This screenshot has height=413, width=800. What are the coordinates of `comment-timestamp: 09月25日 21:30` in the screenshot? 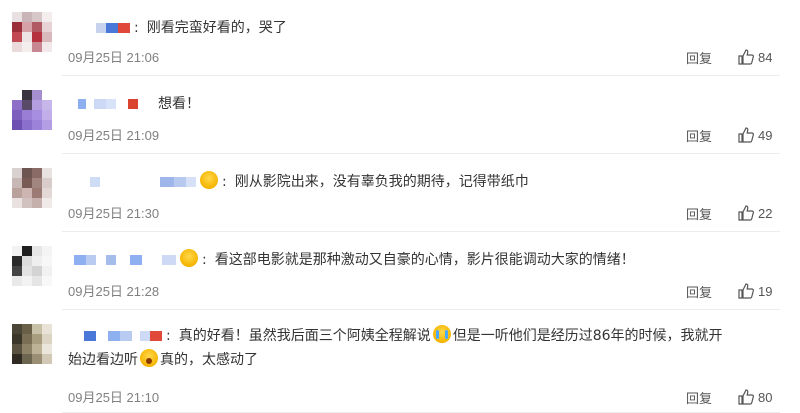 It's located at (114, 213).